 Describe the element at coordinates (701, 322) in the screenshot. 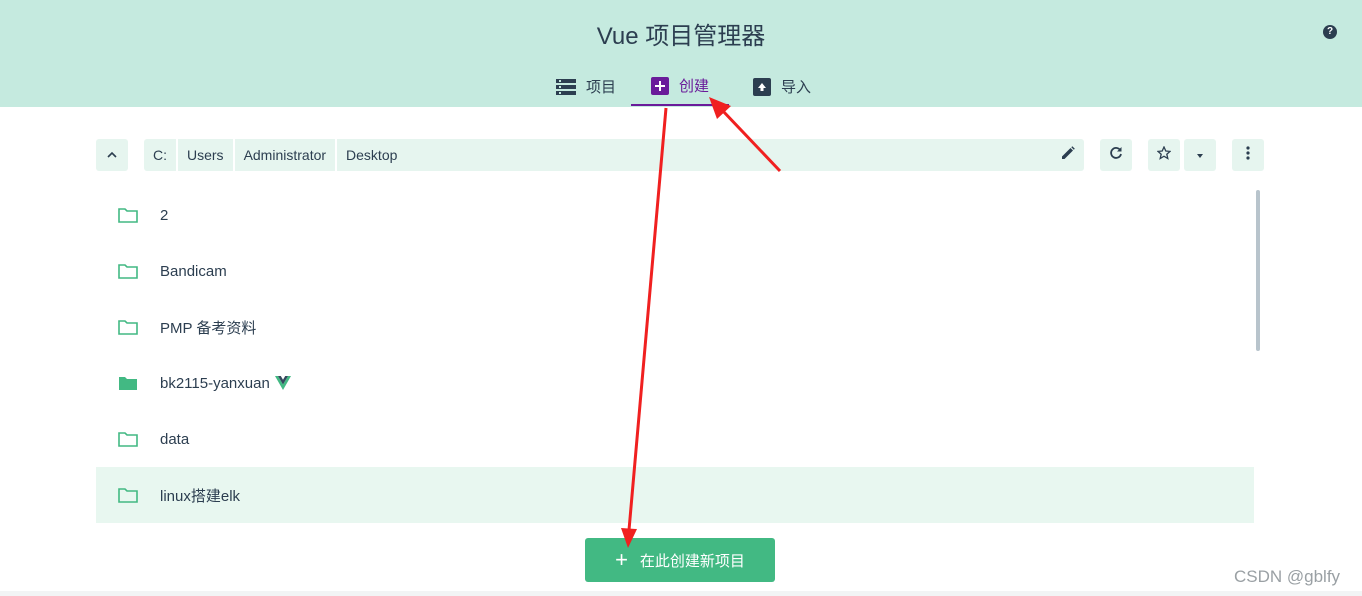

I see `annotation-arrows` at that location.